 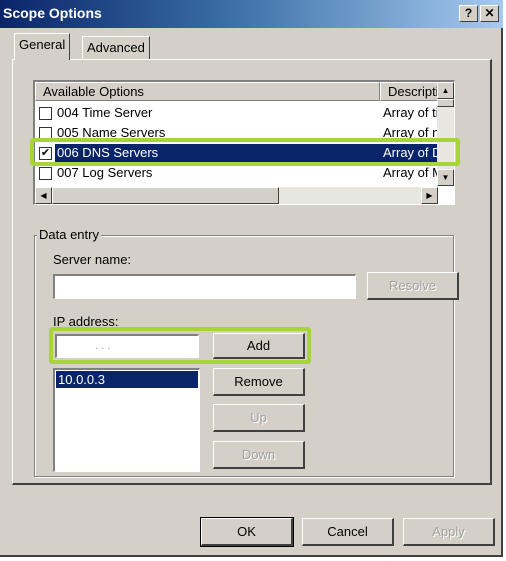 I want to click on scroll-up-button: ▲, so click(x=445, y=90).